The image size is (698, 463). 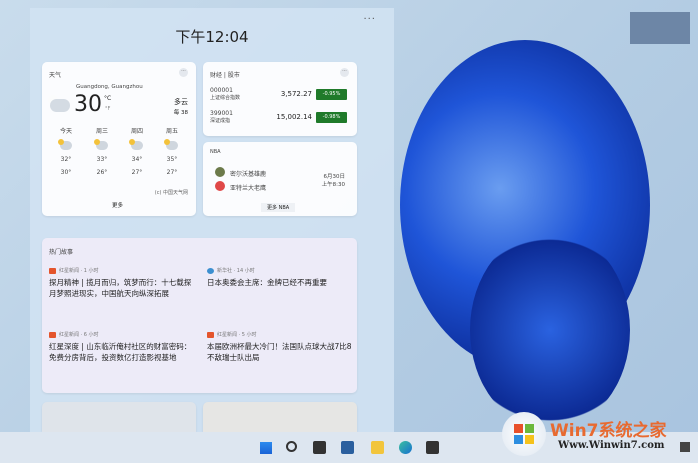 I want to click on unit-celsius: °C, so click(x=107, y=98).